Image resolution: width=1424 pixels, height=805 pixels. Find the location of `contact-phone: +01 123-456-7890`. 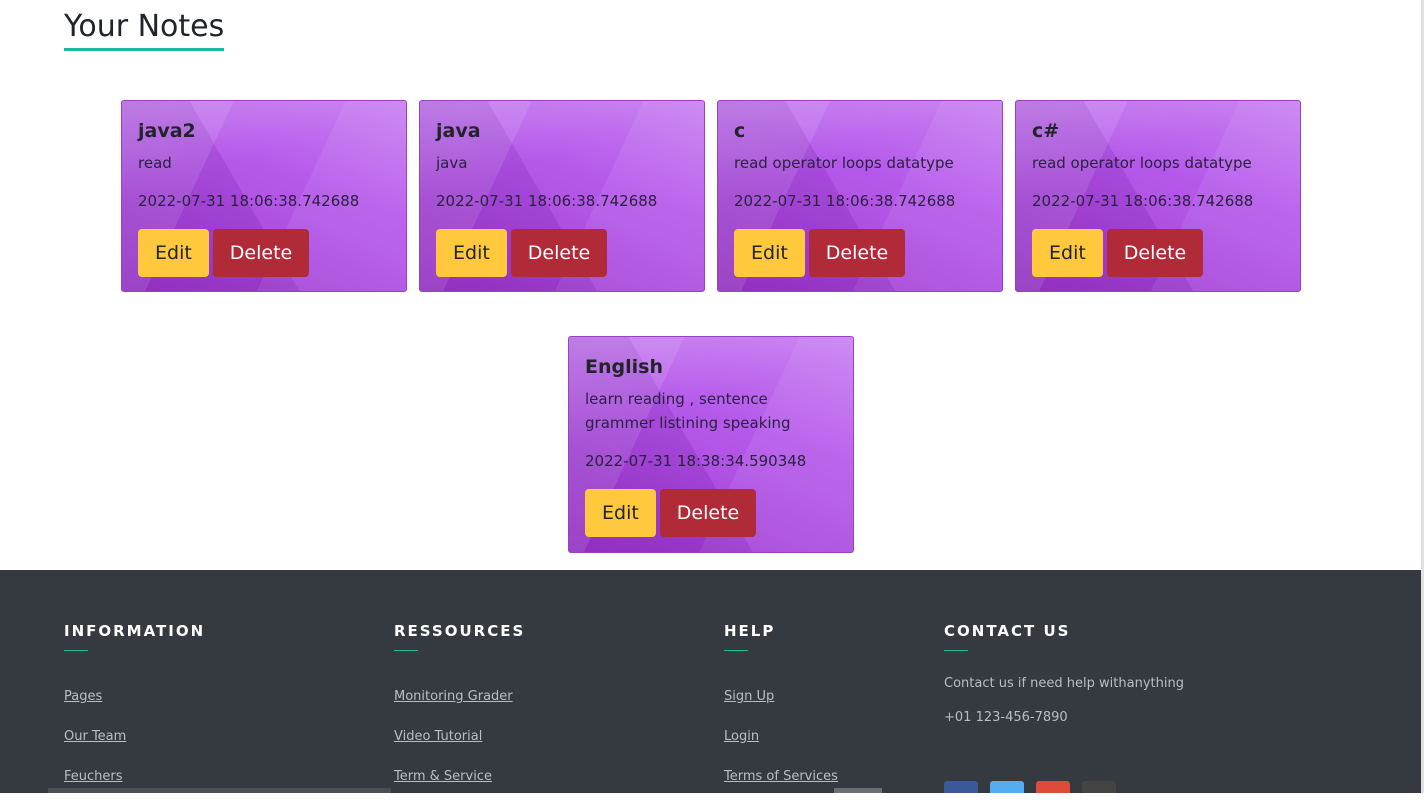

contact-phone: +01 123-456-7890 is located at coordinates (1006, 717).